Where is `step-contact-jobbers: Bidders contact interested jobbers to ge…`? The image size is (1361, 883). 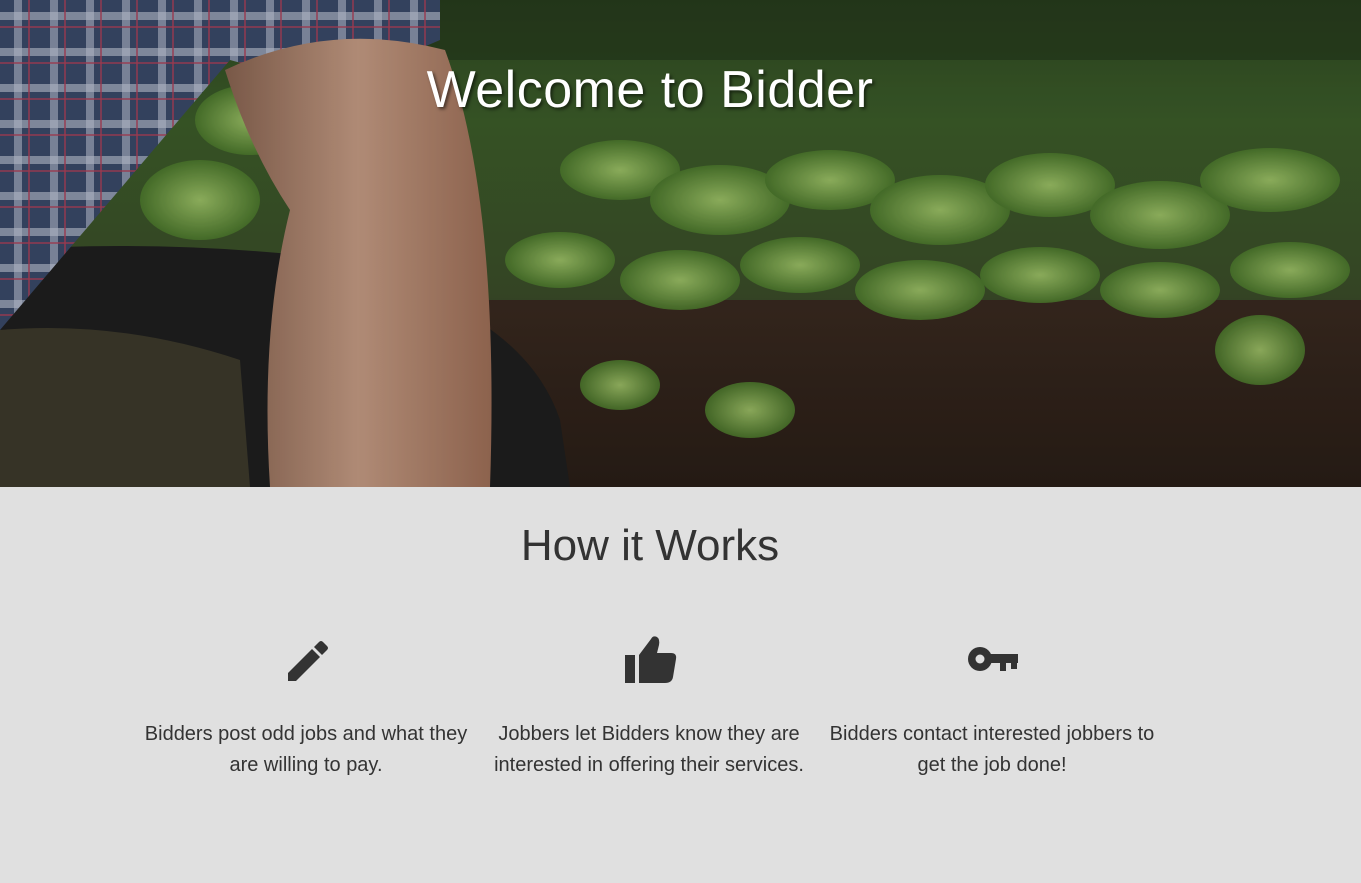 step-contact-jobbers: Bidders contact interested jobbers to ge… is located at coordinates (992, 704).